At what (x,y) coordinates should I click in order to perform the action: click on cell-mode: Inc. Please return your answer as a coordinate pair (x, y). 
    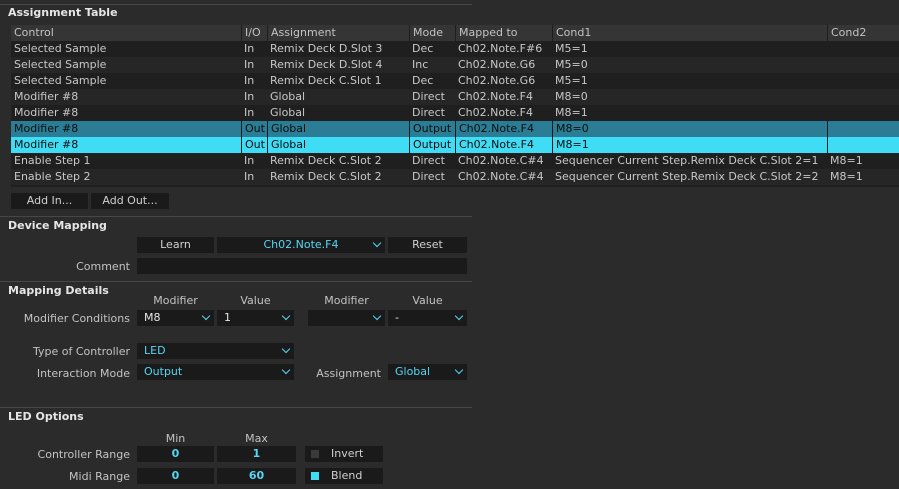
    Looking at the image, I should click on (420, 64).